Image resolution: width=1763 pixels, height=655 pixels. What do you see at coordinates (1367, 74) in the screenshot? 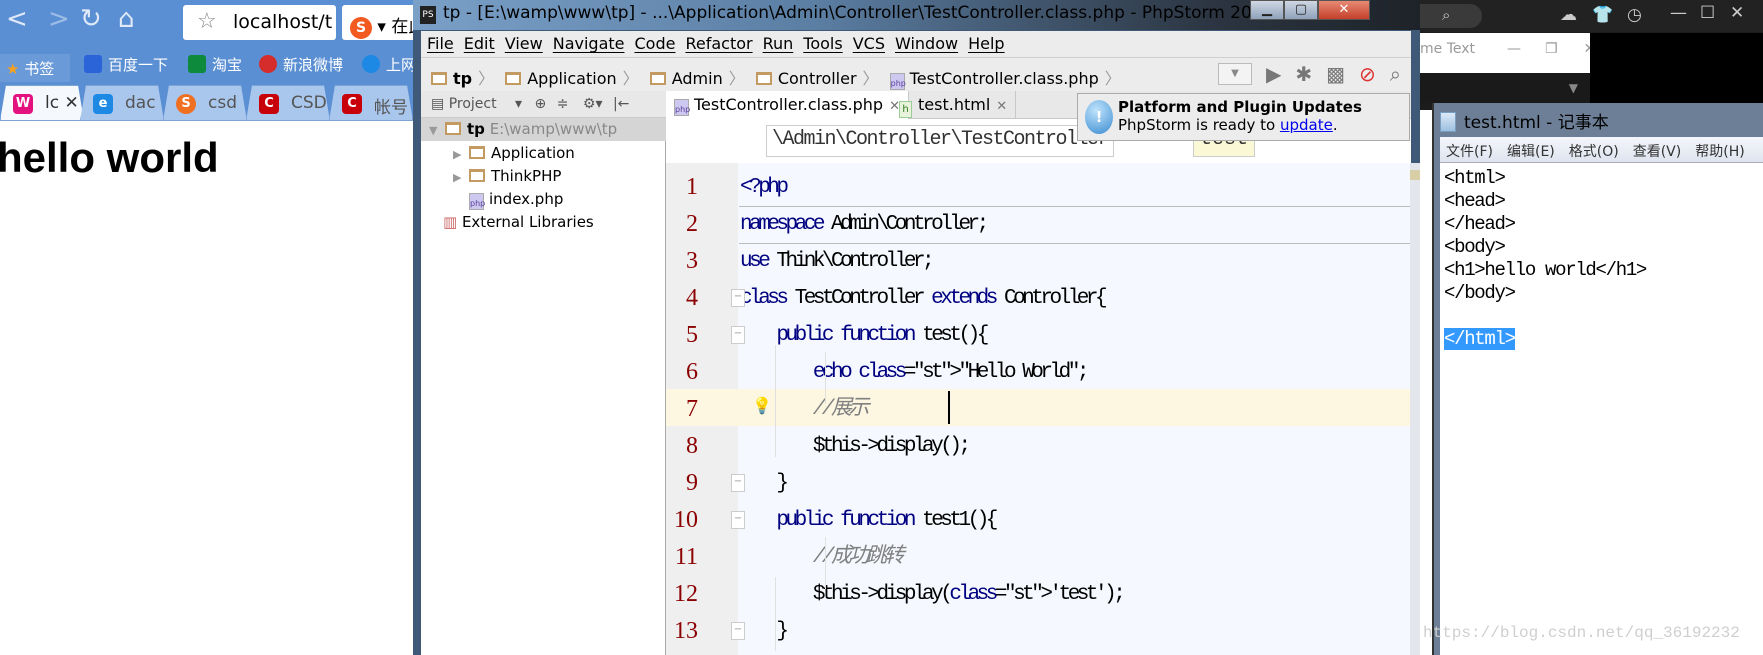
I see `listen-debug-icon: ⊘` at bounding box center [1367, 74].